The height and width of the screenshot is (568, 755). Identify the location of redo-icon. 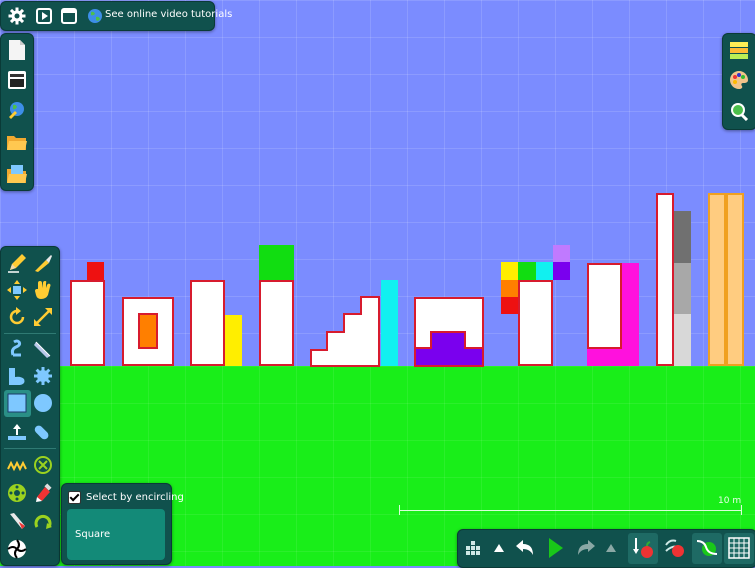
(586, 548).